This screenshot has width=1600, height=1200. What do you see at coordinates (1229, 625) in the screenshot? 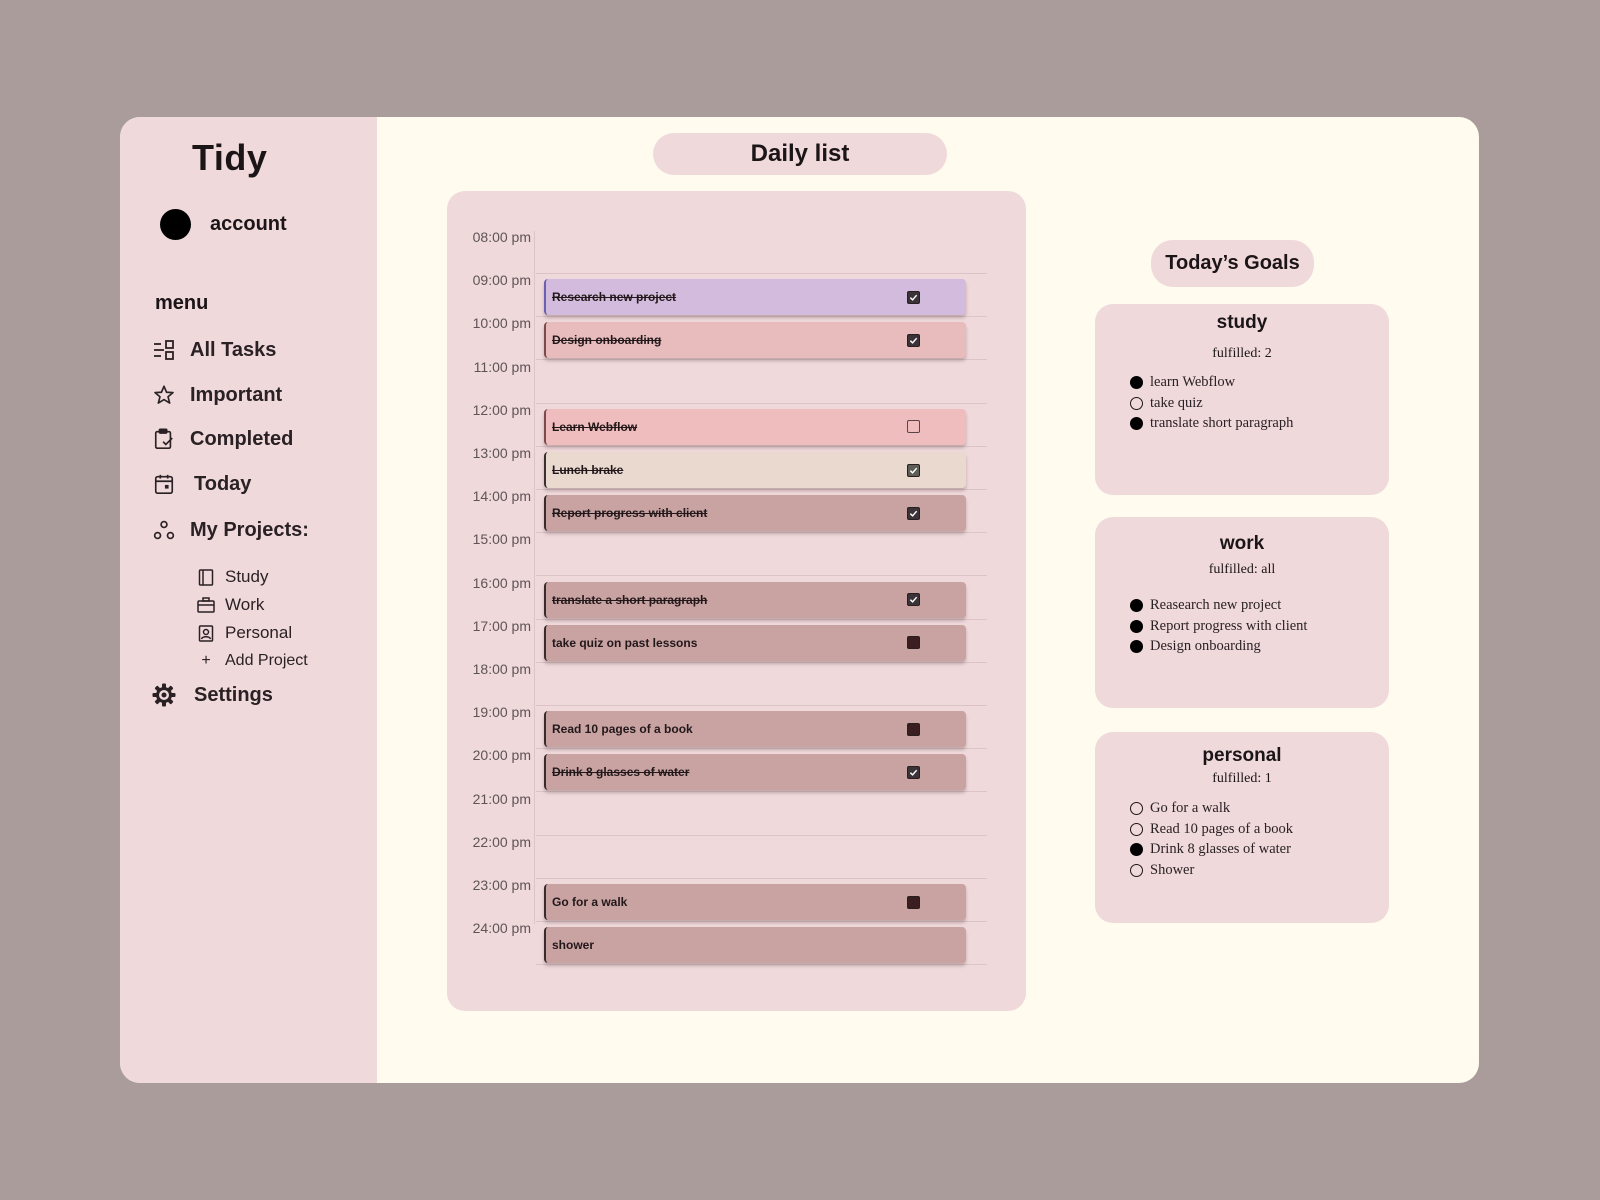
I see `goal-item-label: Report progress with client` at bounding box center [1229, 625].